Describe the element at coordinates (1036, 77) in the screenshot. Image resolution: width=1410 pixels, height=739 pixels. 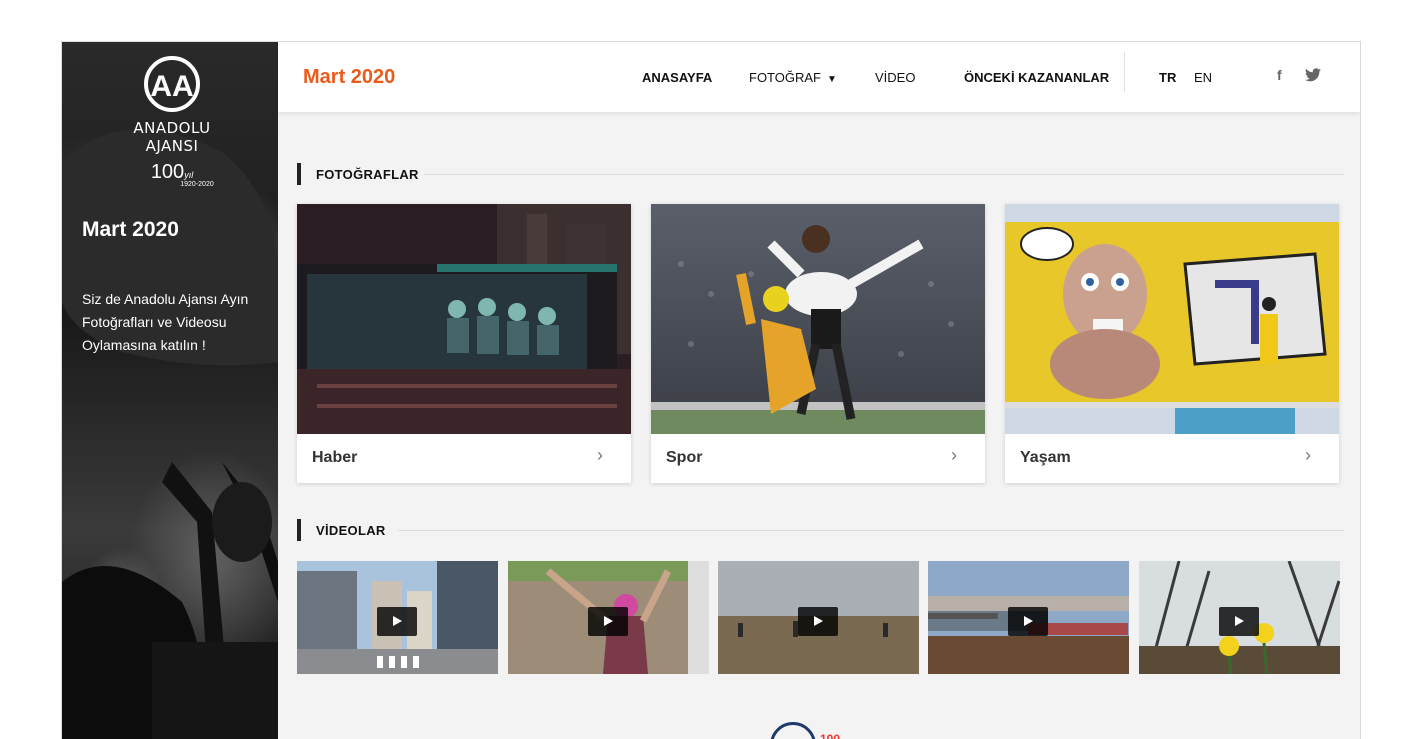
I see `nav-previous-winners: ÖNCEKİ KAZANANLAR` at that location.